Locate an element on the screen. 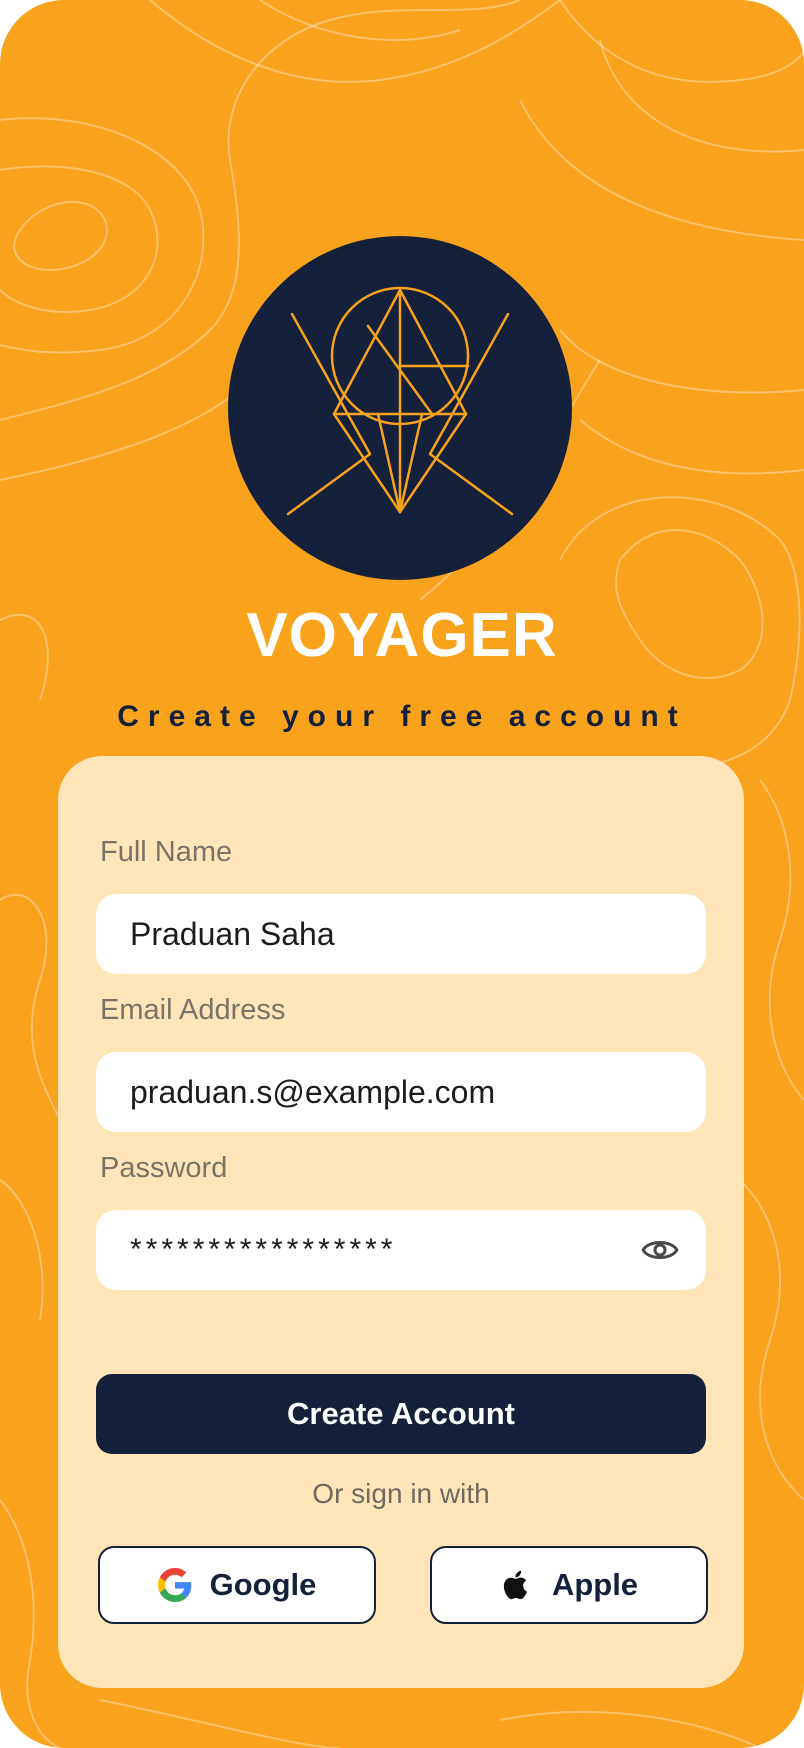  password-field: ***************** is located at coordinates (401, 1250).